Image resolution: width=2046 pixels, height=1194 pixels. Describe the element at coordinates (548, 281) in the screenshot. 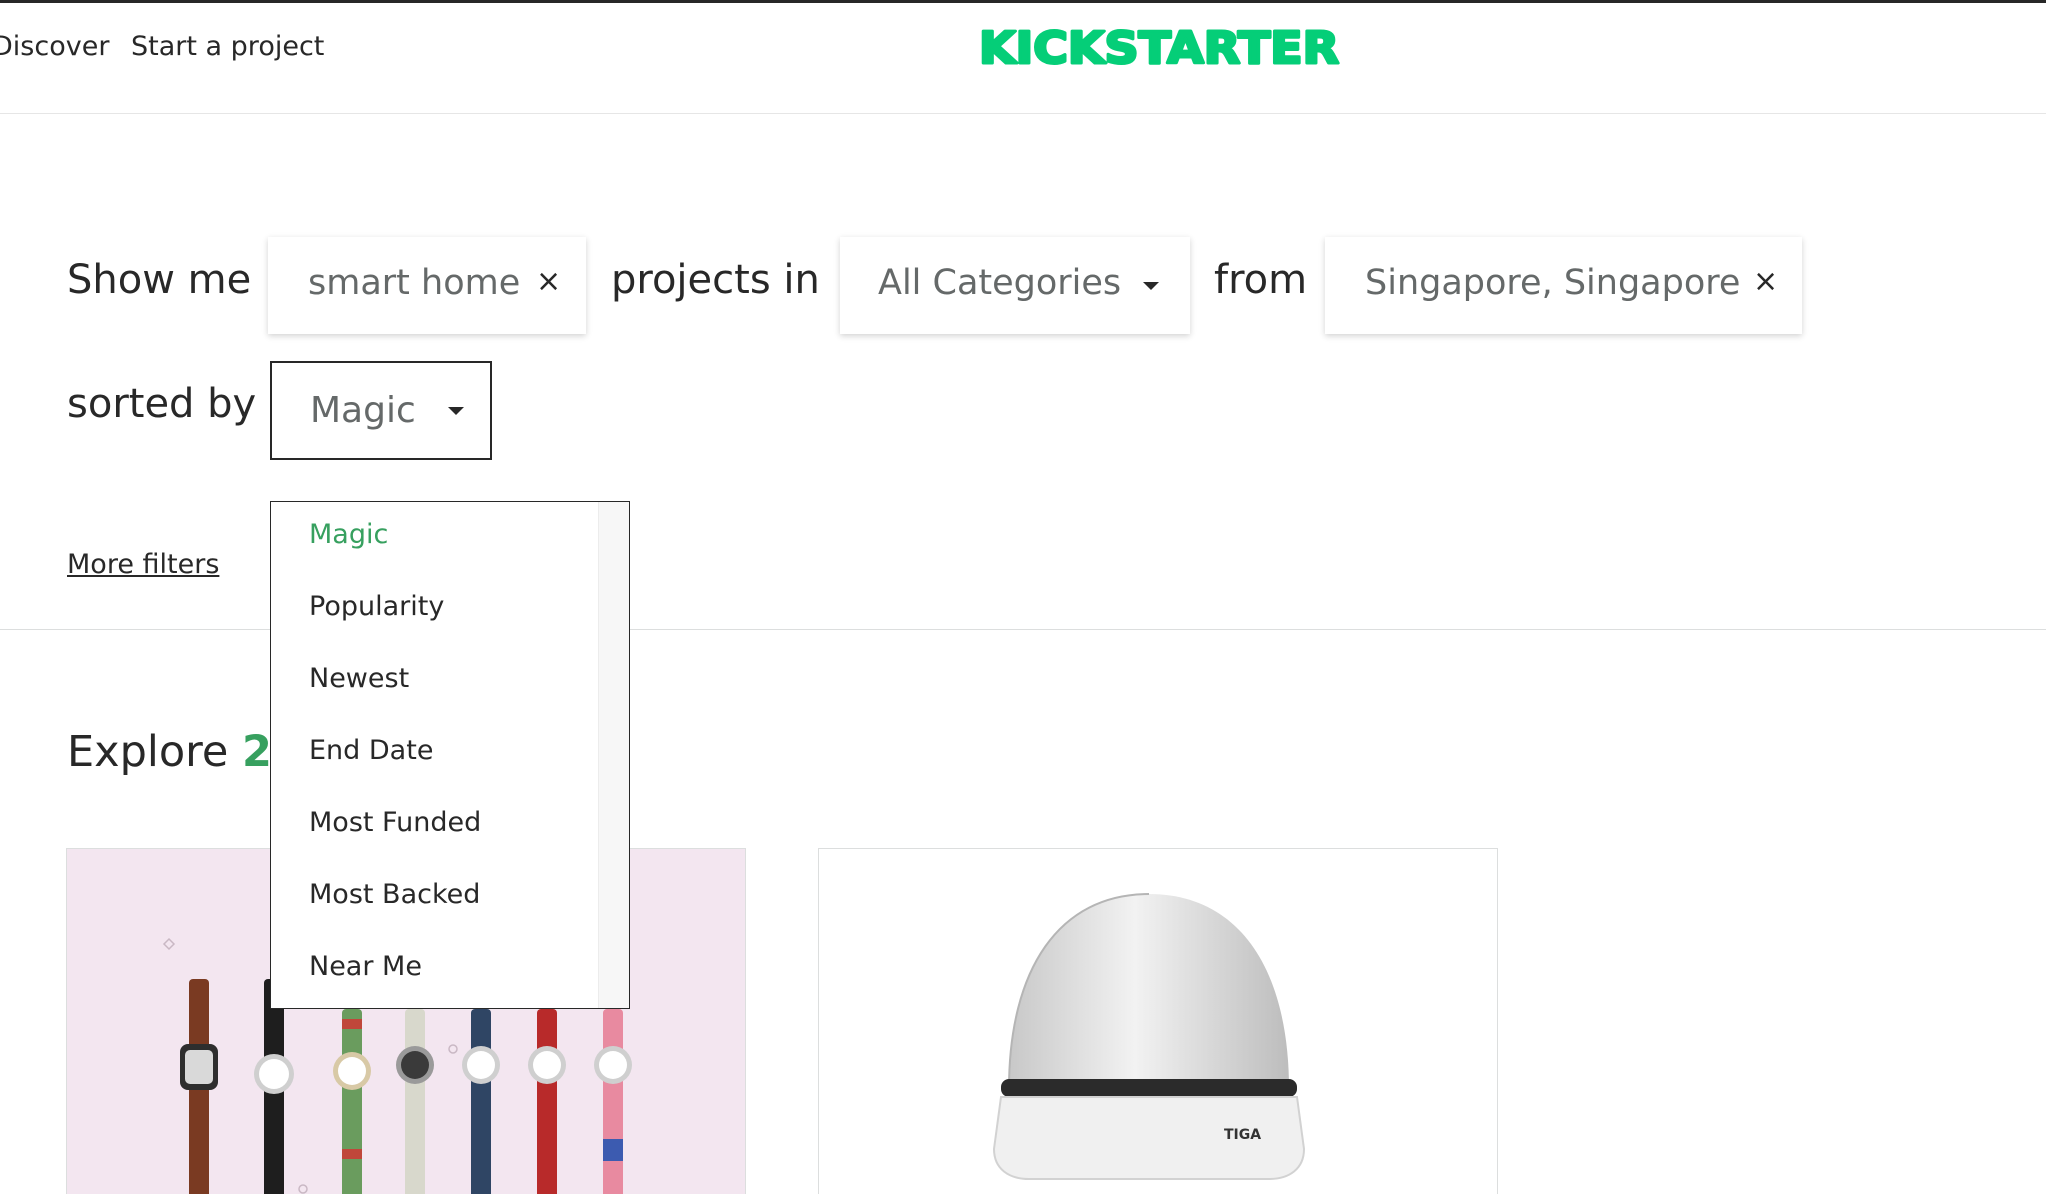

I see `clear-search-icon: ×` at that location.